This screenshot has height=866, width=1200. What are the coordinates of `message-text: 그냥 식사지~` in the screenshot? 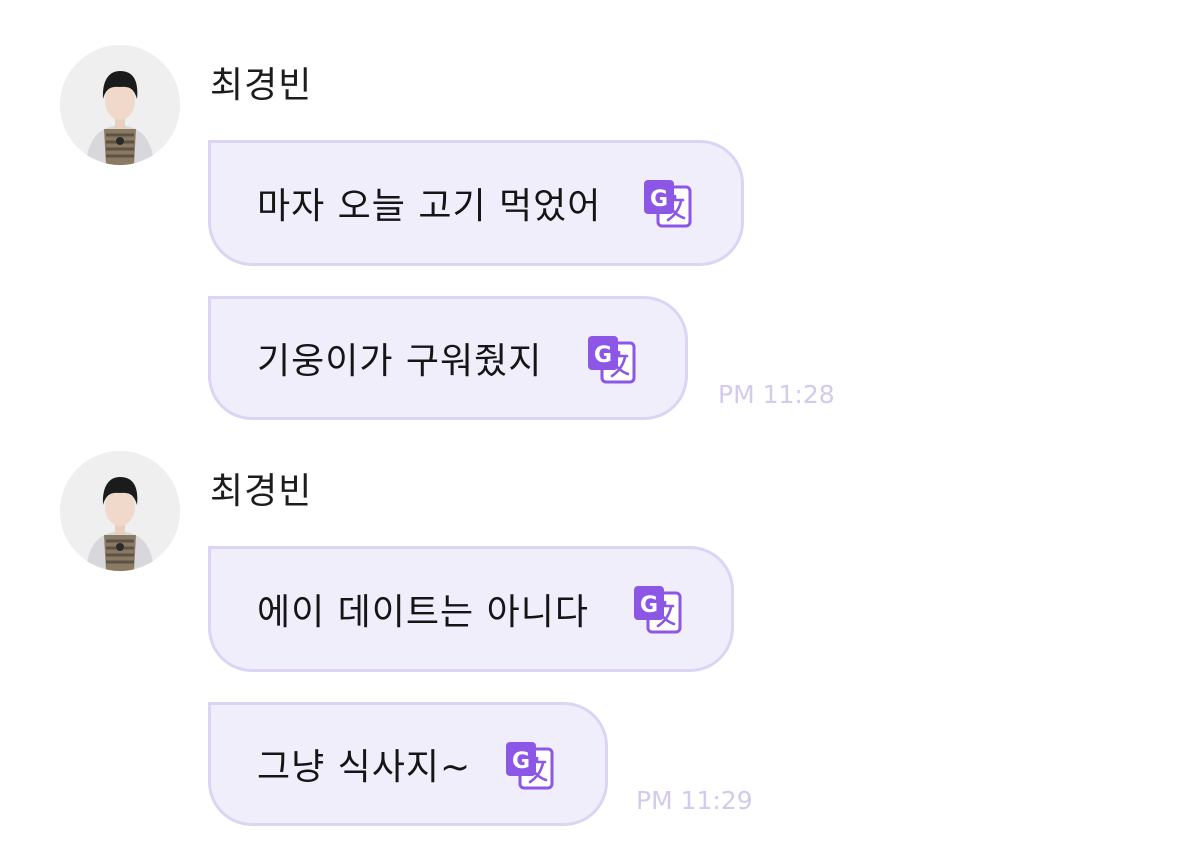 It's located at (364, 767).